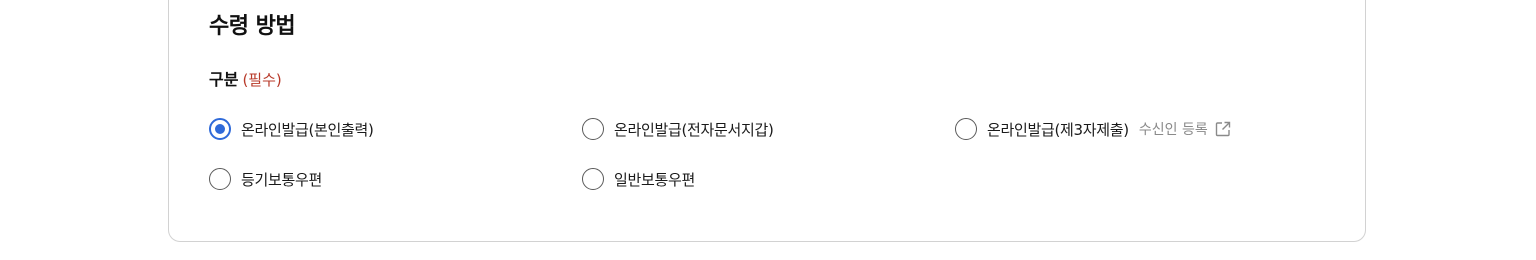  I want to click on recipient-register-link: 수신인 등록, so click(1185, 129).